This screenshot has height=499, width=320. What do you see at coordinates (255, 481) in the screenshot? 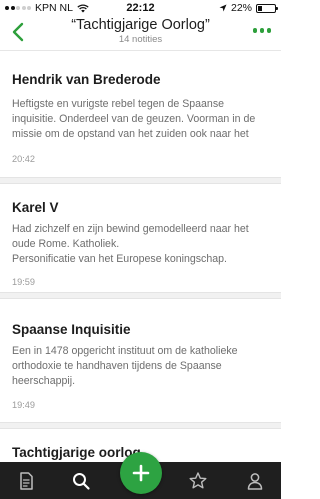
I see `account-icon` at bounding box center [255, 481].